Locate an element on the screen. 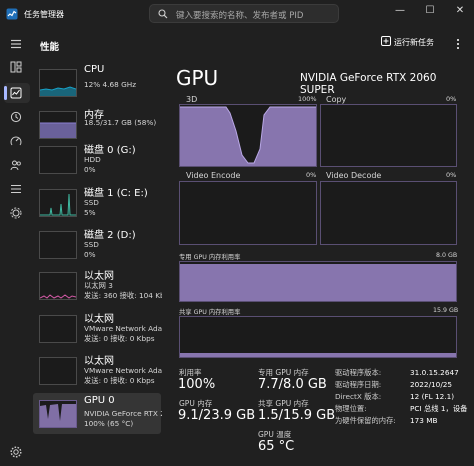  run-task-icon is located at coordinates (386, 41).